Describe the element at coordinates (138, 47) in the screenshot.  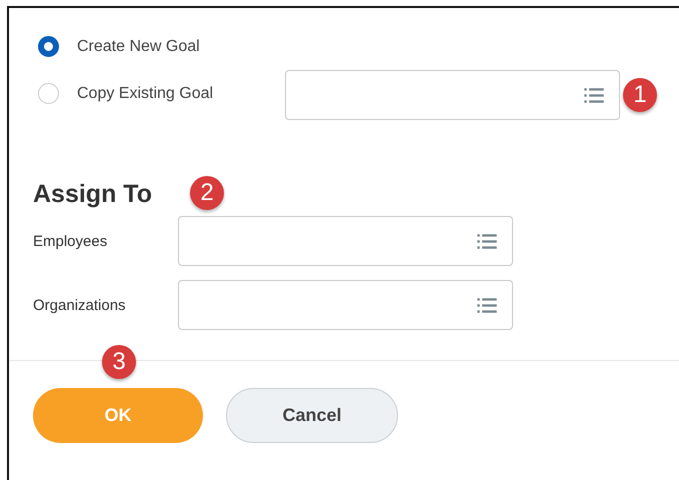
I see `radio-label: Create New Goal` at that location.